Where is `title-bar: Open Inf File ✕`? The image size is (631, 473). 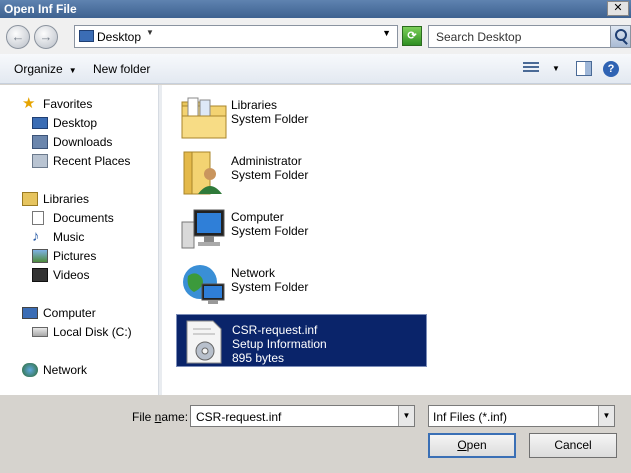 title-bar: Open Inf File ✕ is located at coordinates (315, 9).